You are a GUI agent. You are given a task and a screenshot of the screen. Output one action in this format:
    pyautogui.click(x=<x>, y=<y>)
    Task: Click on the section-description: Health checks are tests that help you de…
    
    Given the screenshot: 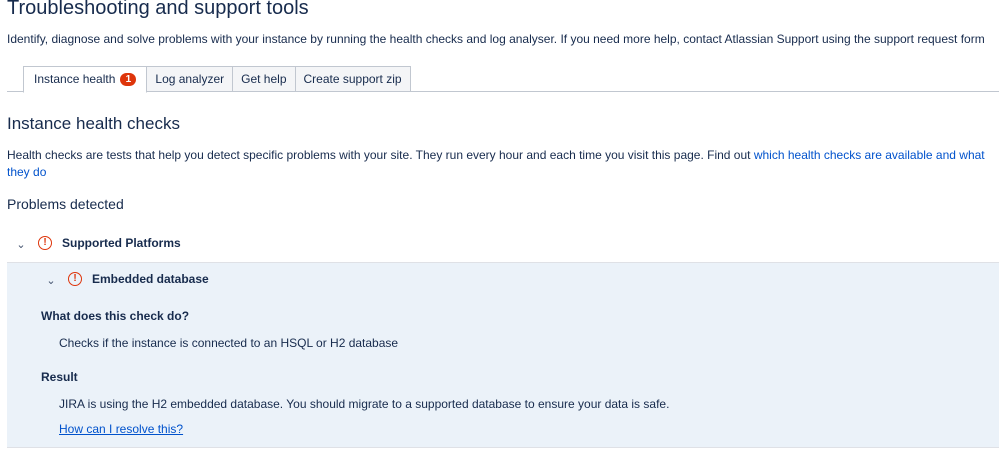 What is the action you would take?
    pyautogui.click(x=503, y=164)
    